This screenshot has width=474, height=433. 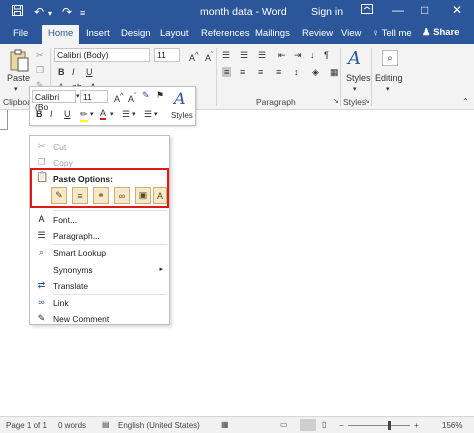 What do you see at coordinates (134, 114) in the screenshot?
I see `mini-bullets-dropdown-icon: ▾` at bounding box center [134, 114].